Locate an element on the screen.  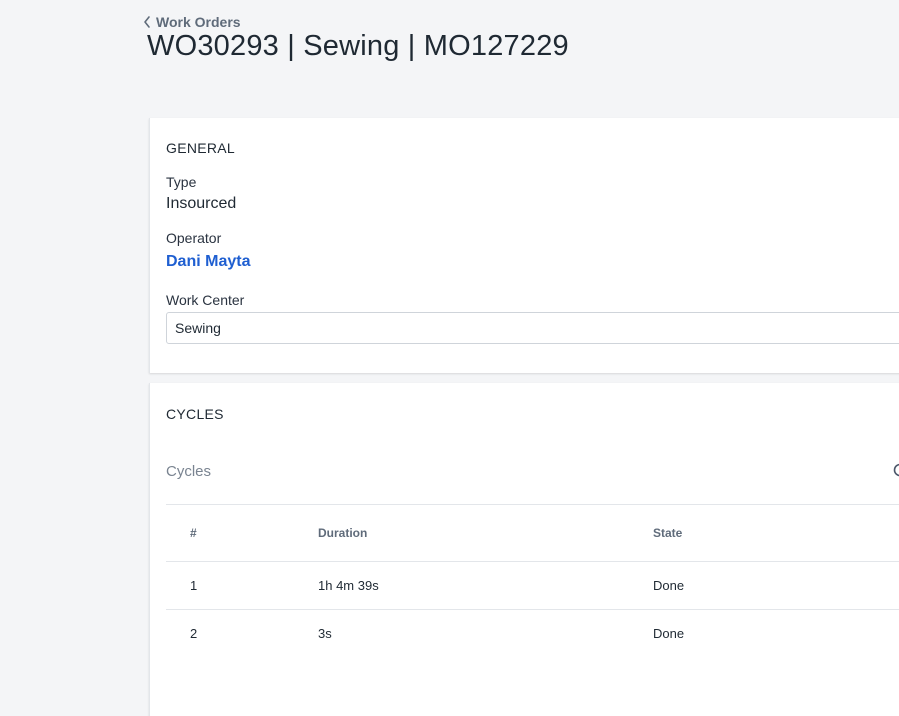
general-heading: GENERAL is located at coordinates (201, 148).